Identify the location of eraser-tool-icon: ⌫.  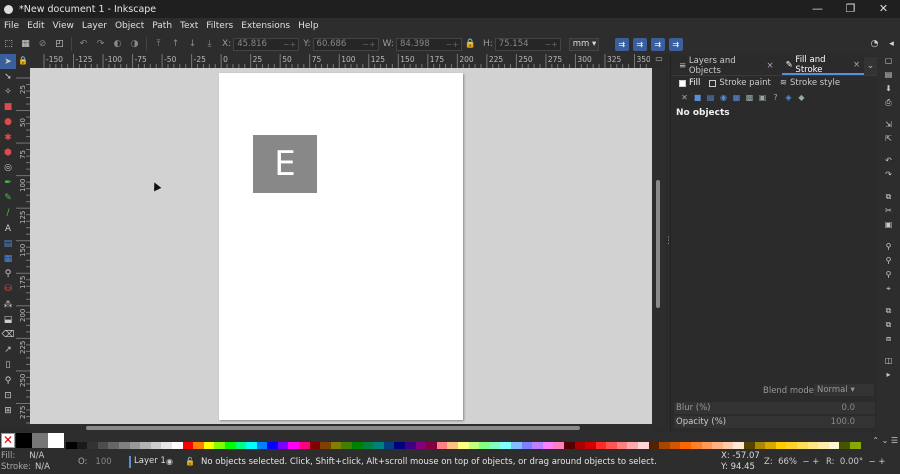
(8, 334).